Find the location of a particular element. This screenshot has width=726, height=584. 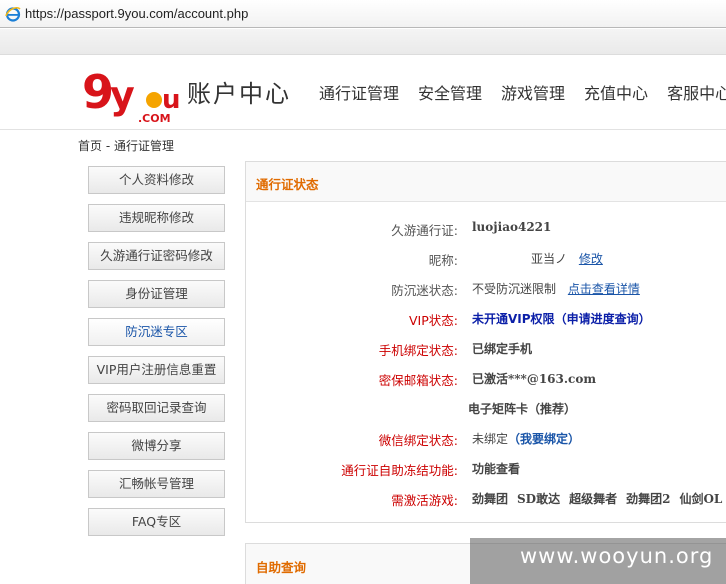

sidebar-item-weibo: 微博分享 is located at coordinates (156, 446).